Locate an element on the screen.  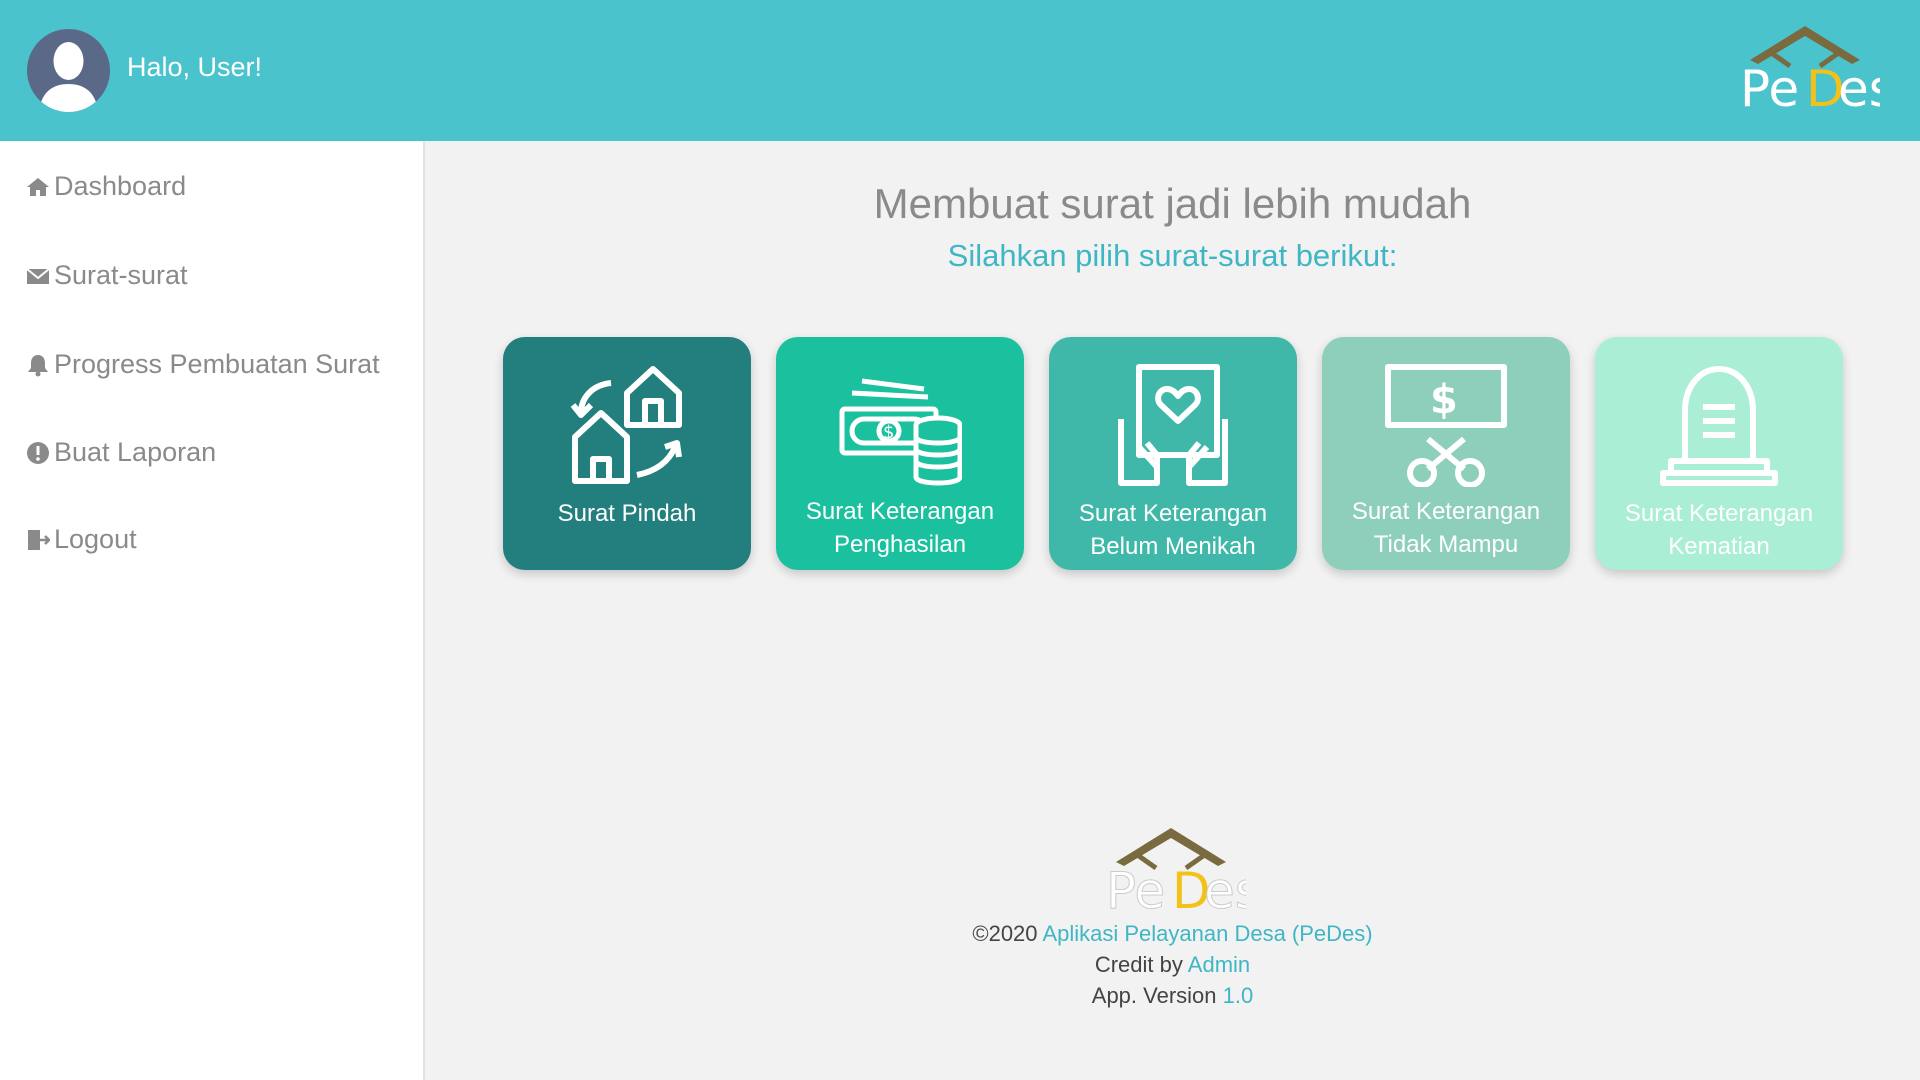
sidebar-item-buat-laporan: Buat Laporan is located at coordinates (121, 452).